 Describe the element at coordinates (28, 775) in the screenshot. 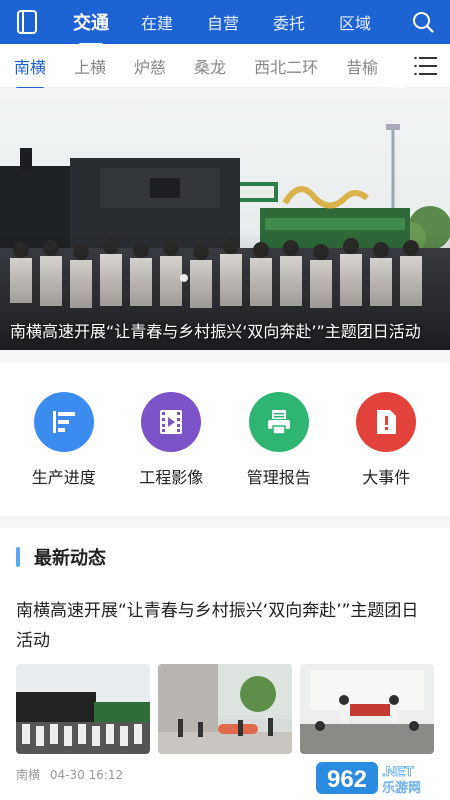

I see `news-source: 南横` at that location.